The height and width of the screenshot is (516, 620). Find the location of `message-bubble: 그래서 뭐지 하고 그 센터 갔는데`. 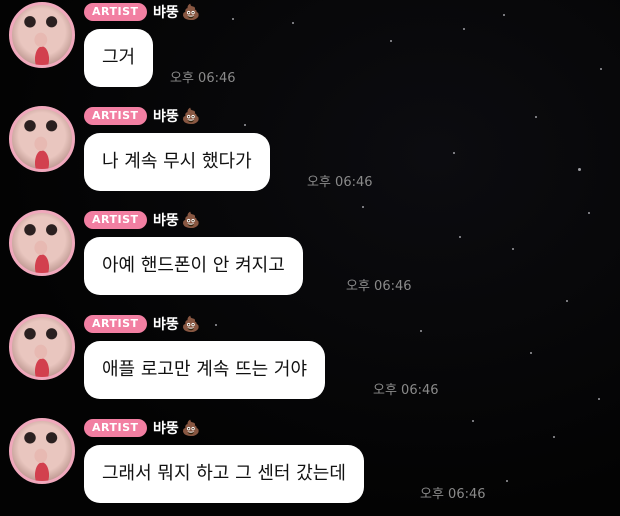

message-bubble: 그래서 뭐지 하고 그 센터 갔는데 is located at coordinates (224, 474).